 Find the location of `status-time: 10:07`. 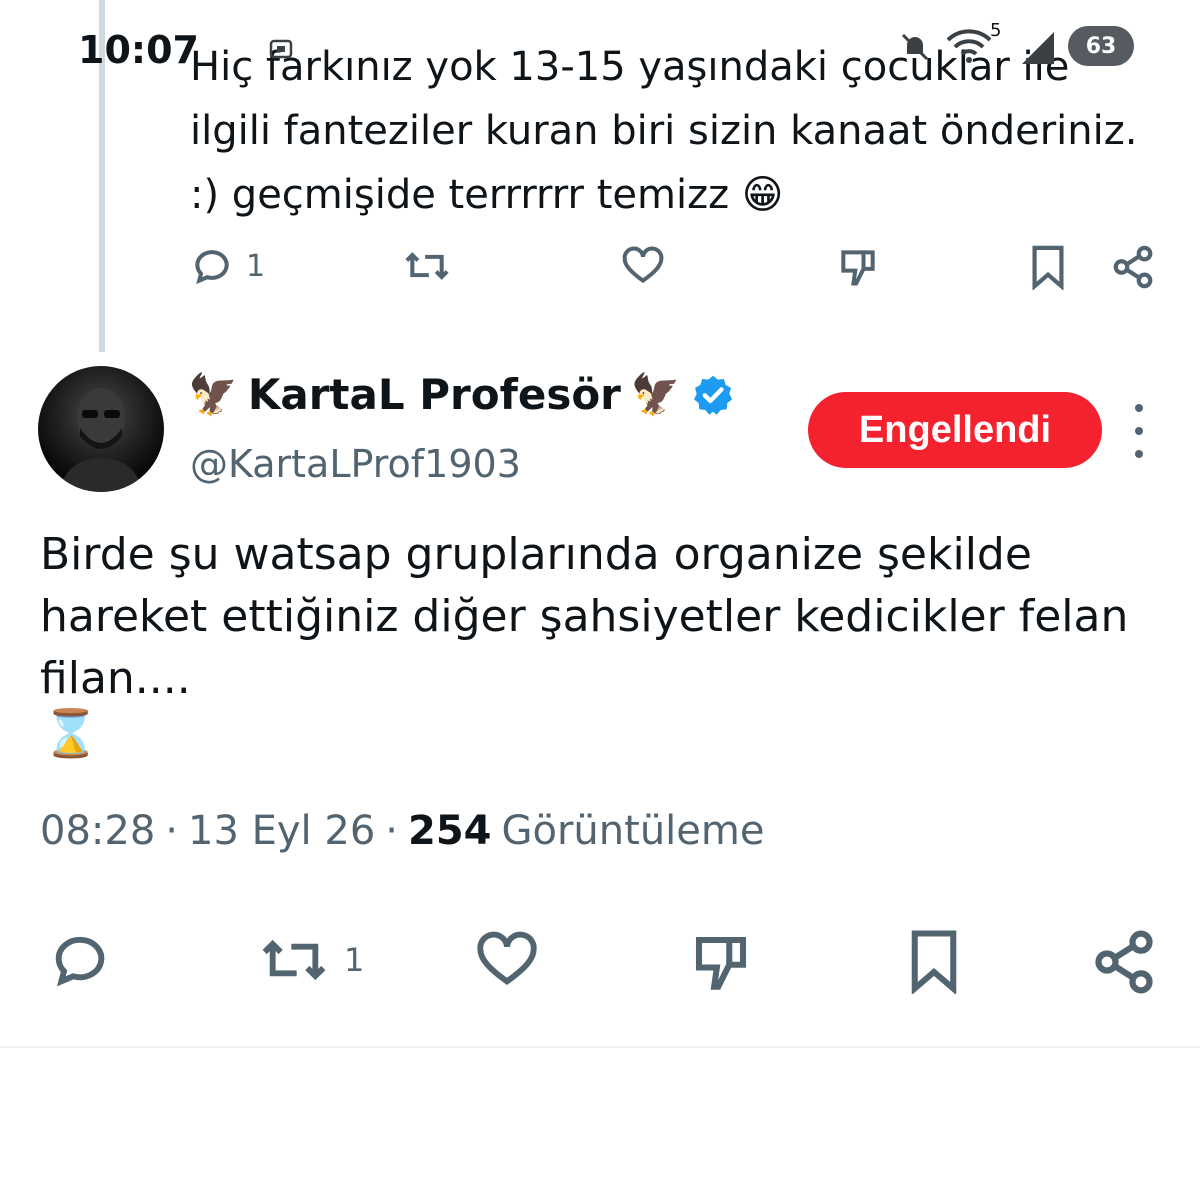

status-time: 10:07 is located at coordinates (138, 50).